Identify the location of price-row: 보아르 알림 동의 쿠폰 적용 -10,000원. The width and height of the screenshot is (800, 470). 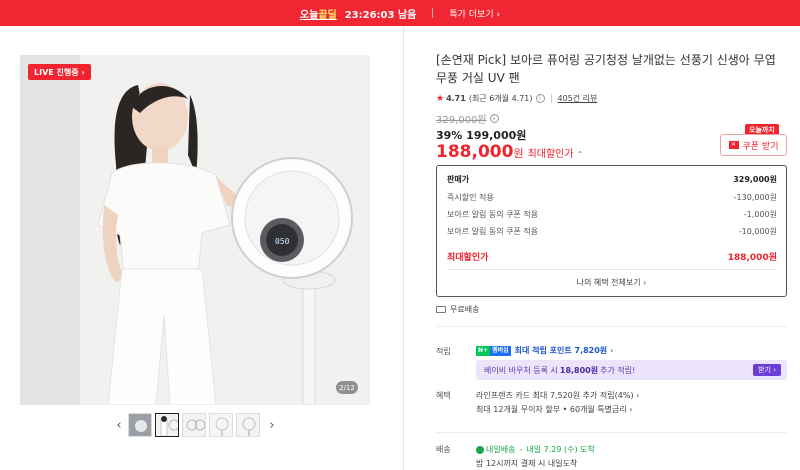
(612, 231).